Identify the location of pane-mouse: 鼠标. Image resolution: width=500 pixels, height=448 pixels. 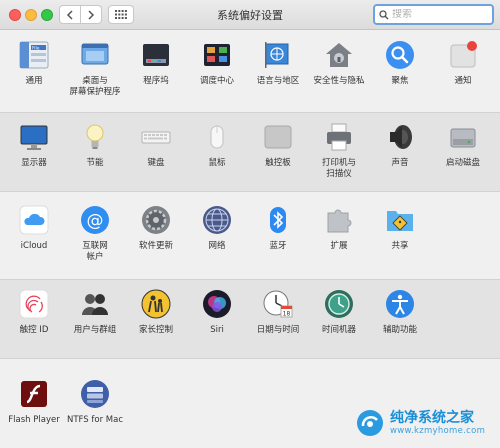
(217, 145).